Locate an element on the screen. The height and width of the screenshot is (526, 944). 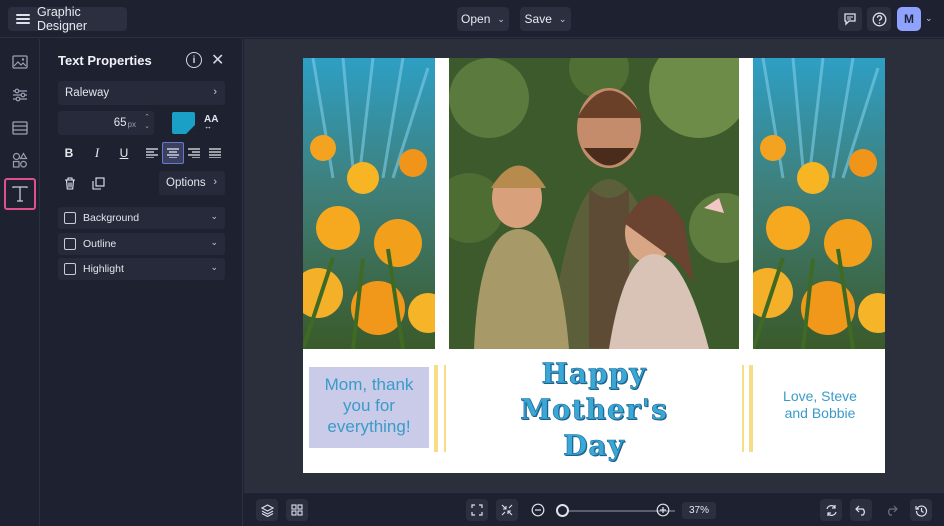
redo-button is located at coordinates (891, 510).